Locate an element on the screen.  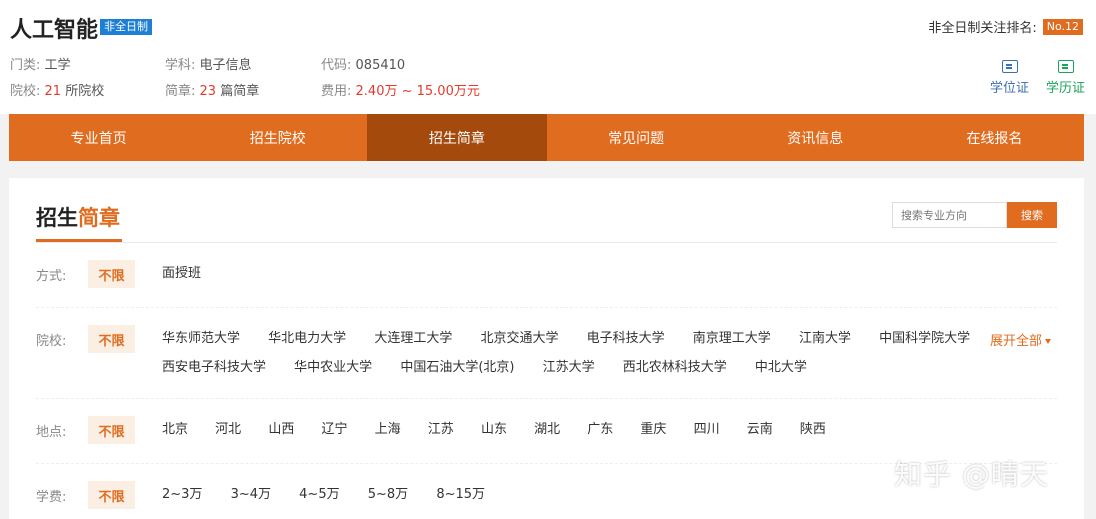
school-option: 中国石油大学(北京) is located at coordinates (457, 367).